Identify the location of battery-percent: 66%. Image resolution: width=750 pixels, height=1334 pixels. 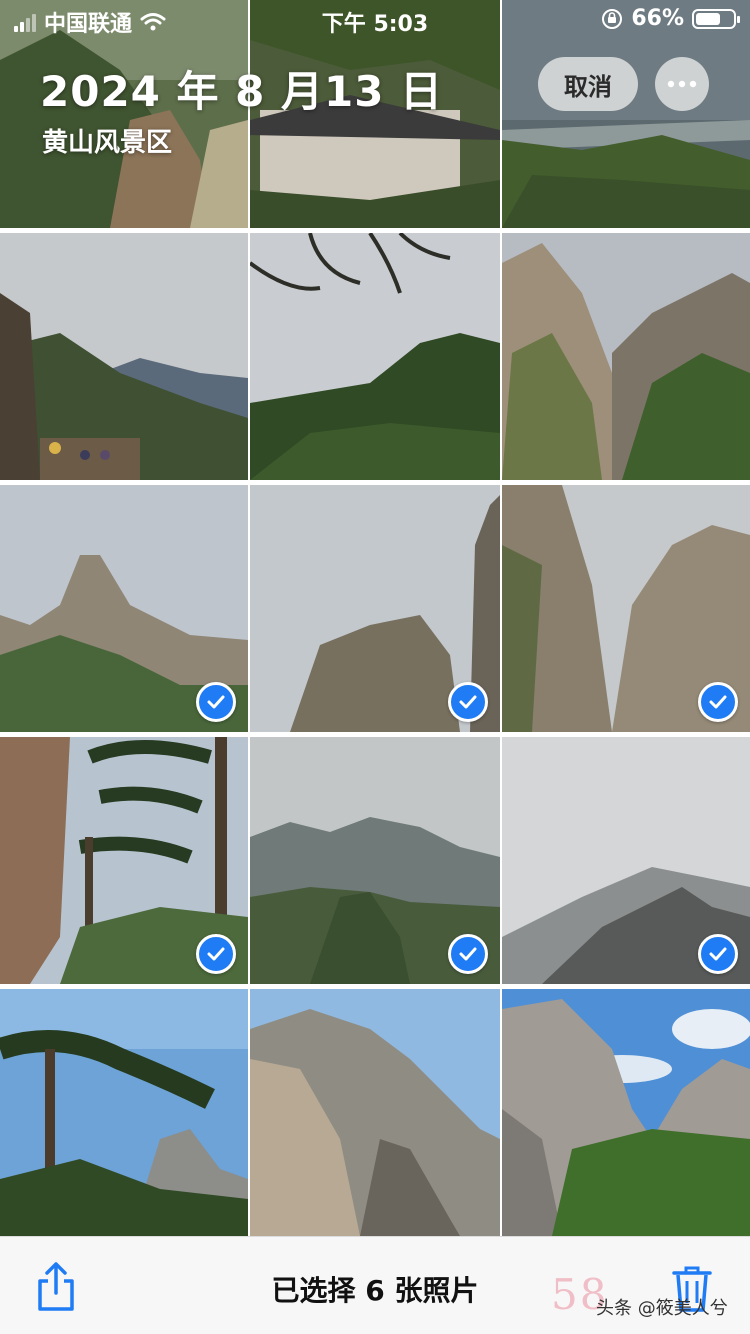
(657, 18).